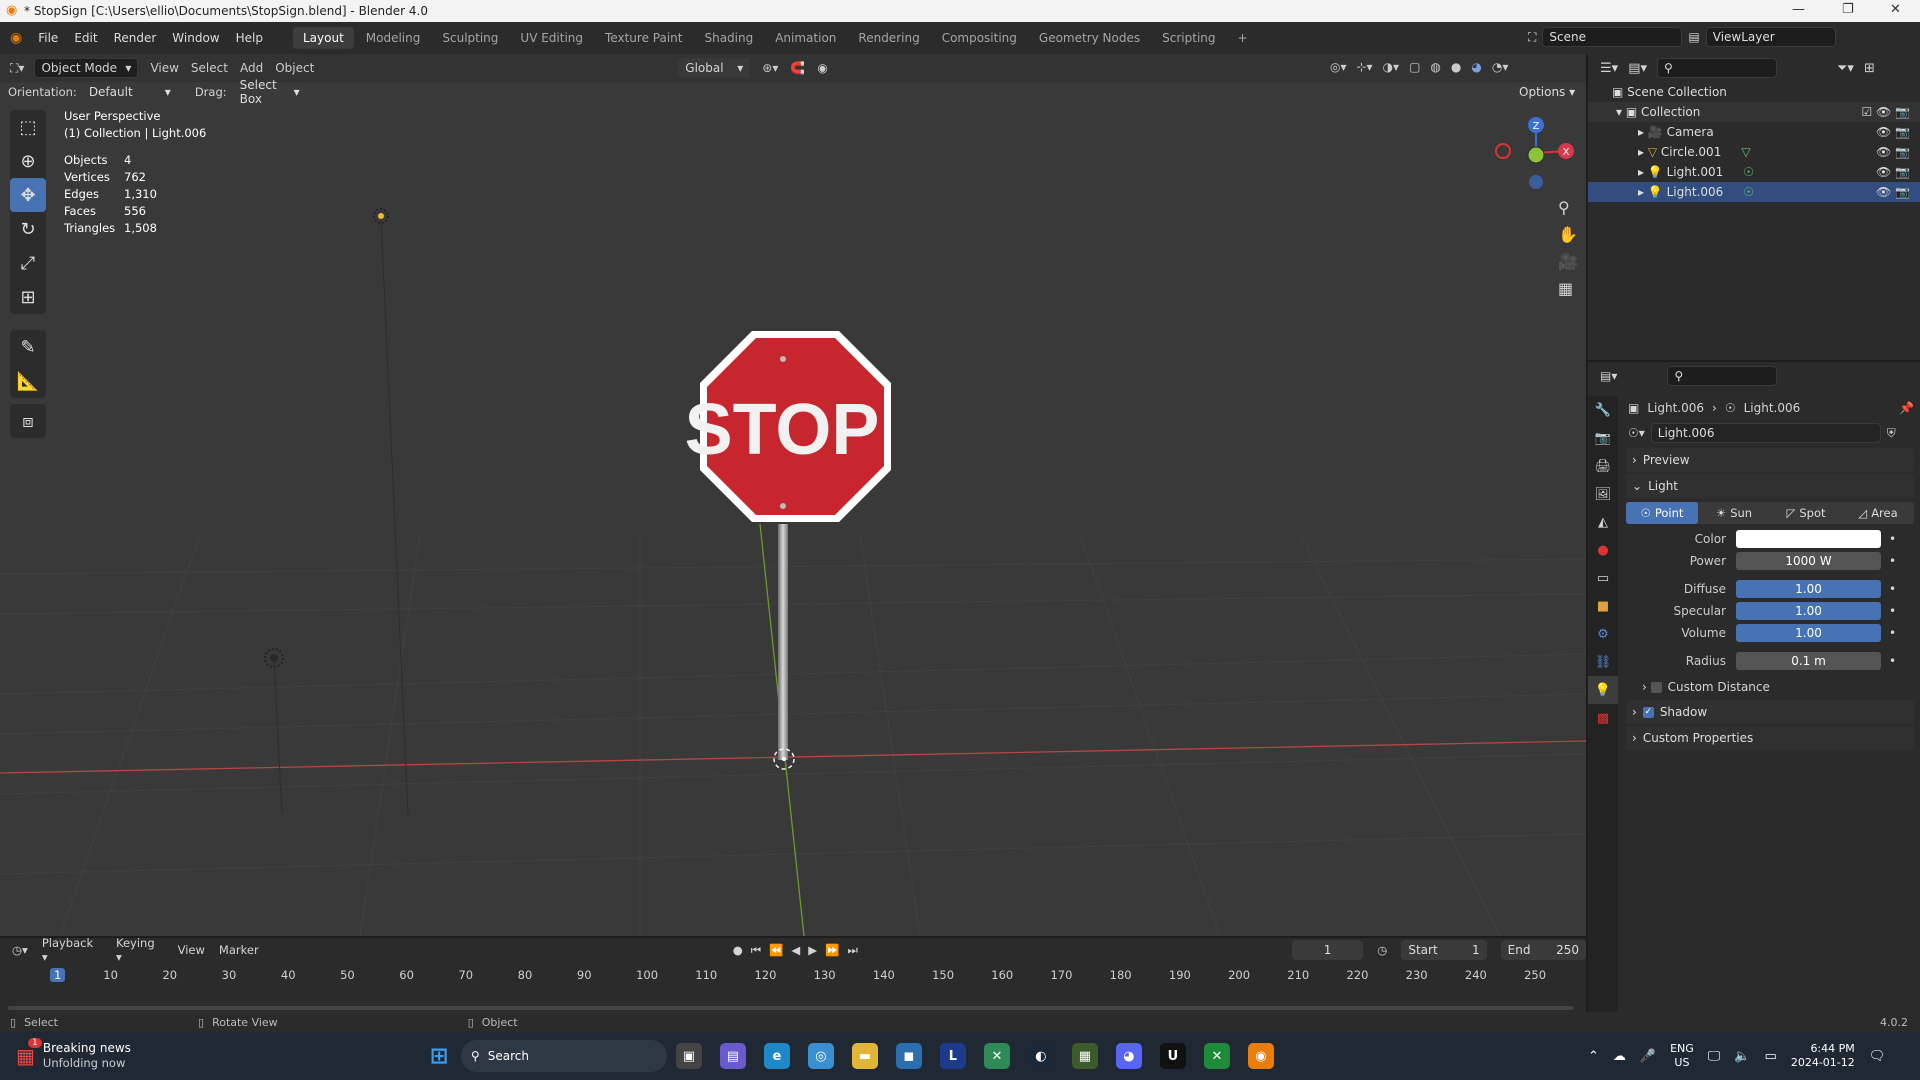  Describe the element at coordinates (1435, 67) in the screenshot. I see `wireframe-shading-icon: ◍` at that location.